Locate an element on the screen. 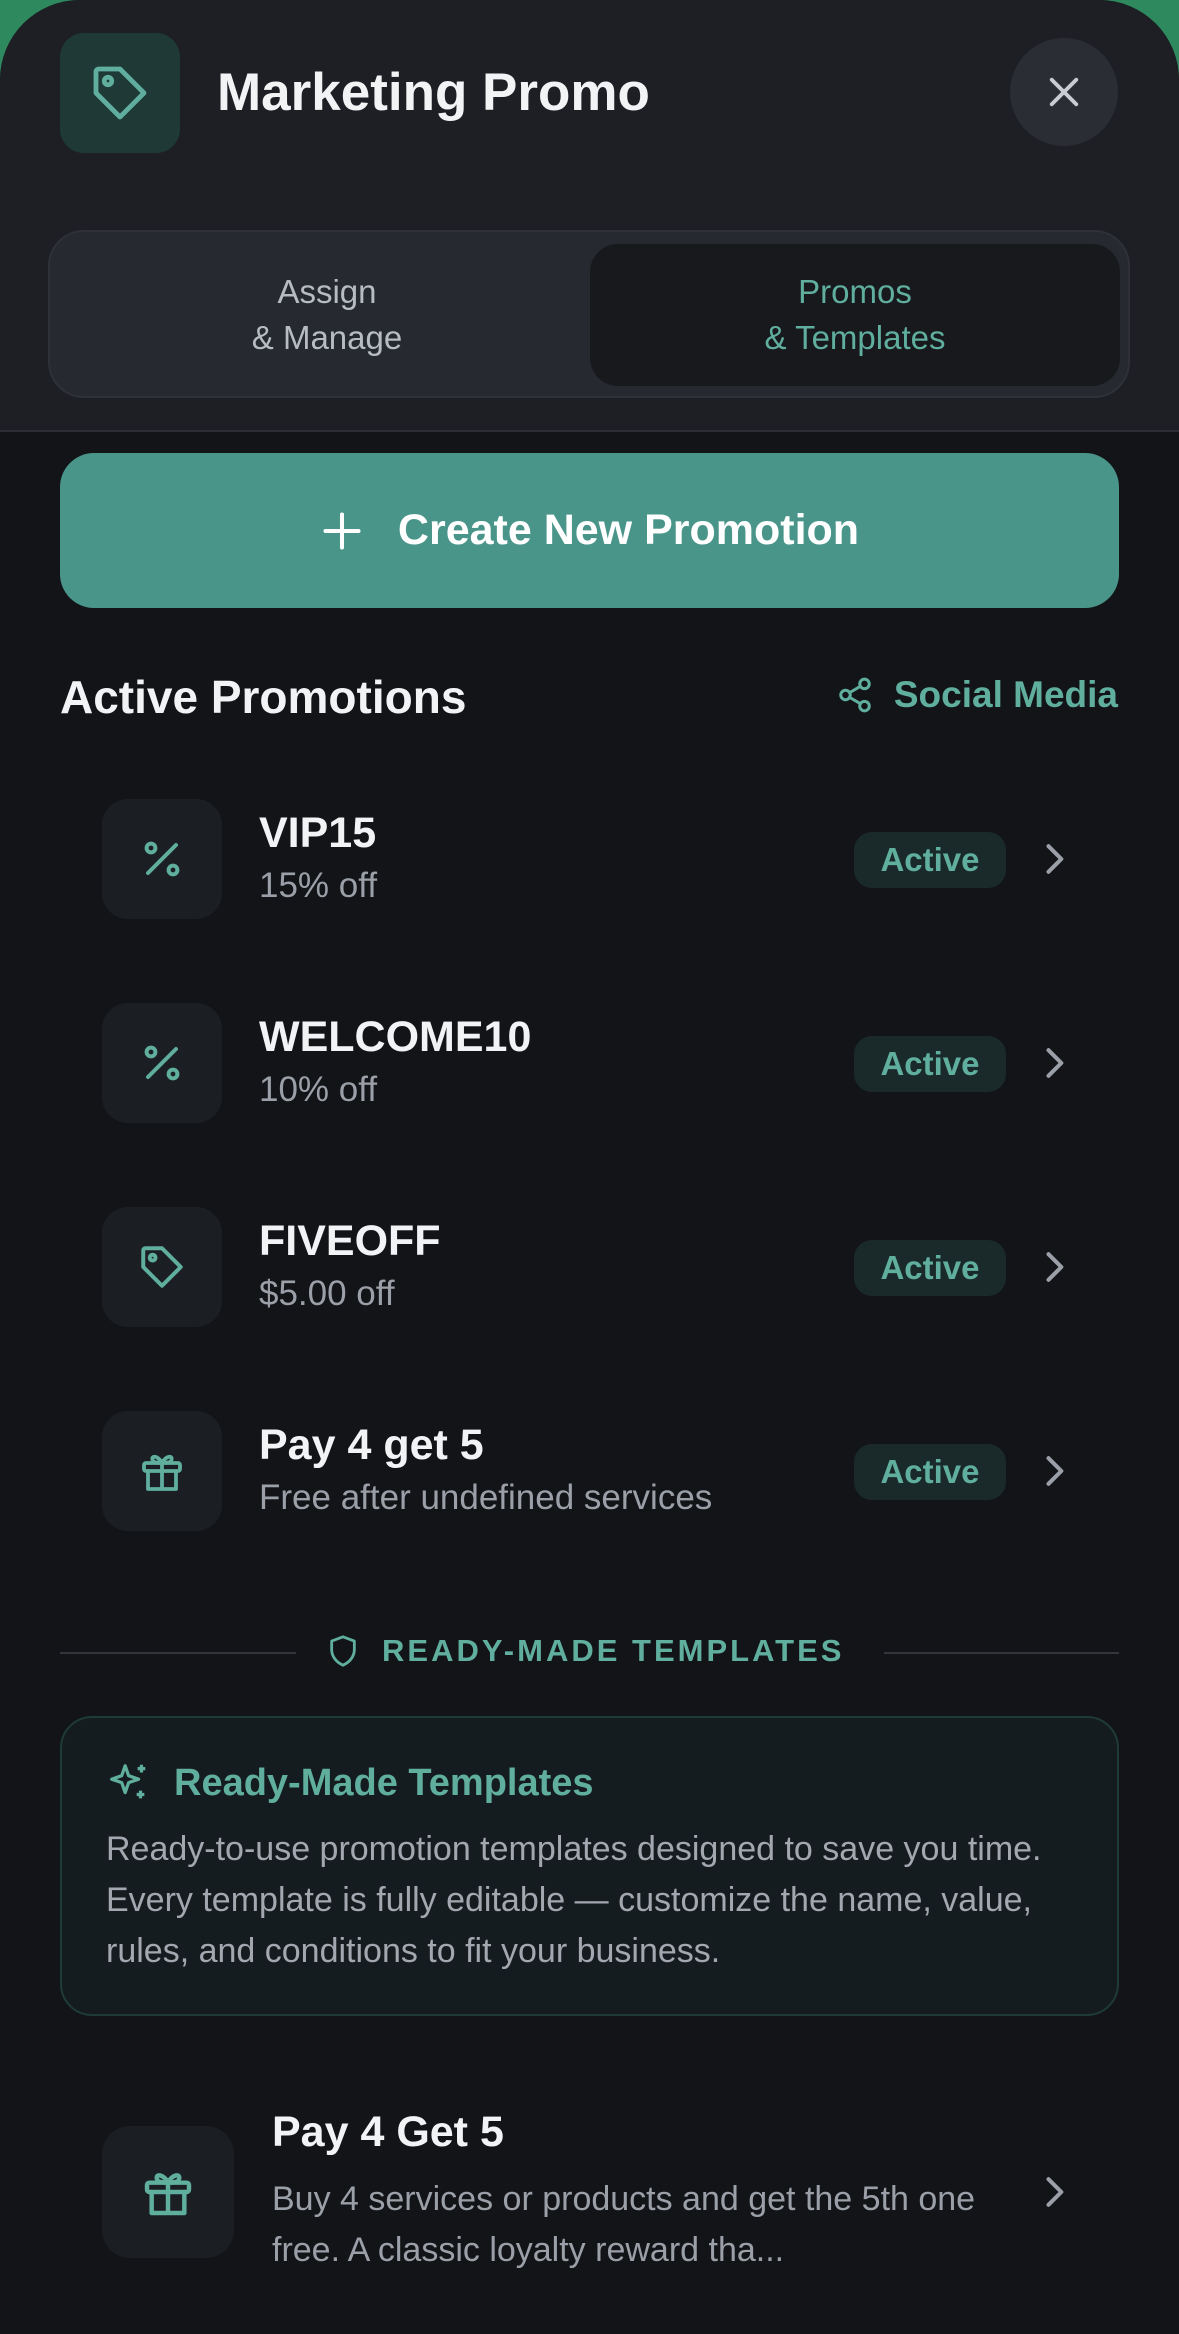 The width and height of the screenshot is (1179, 2334). page-title: Marketing Promo is located at coordinates (433, 92).